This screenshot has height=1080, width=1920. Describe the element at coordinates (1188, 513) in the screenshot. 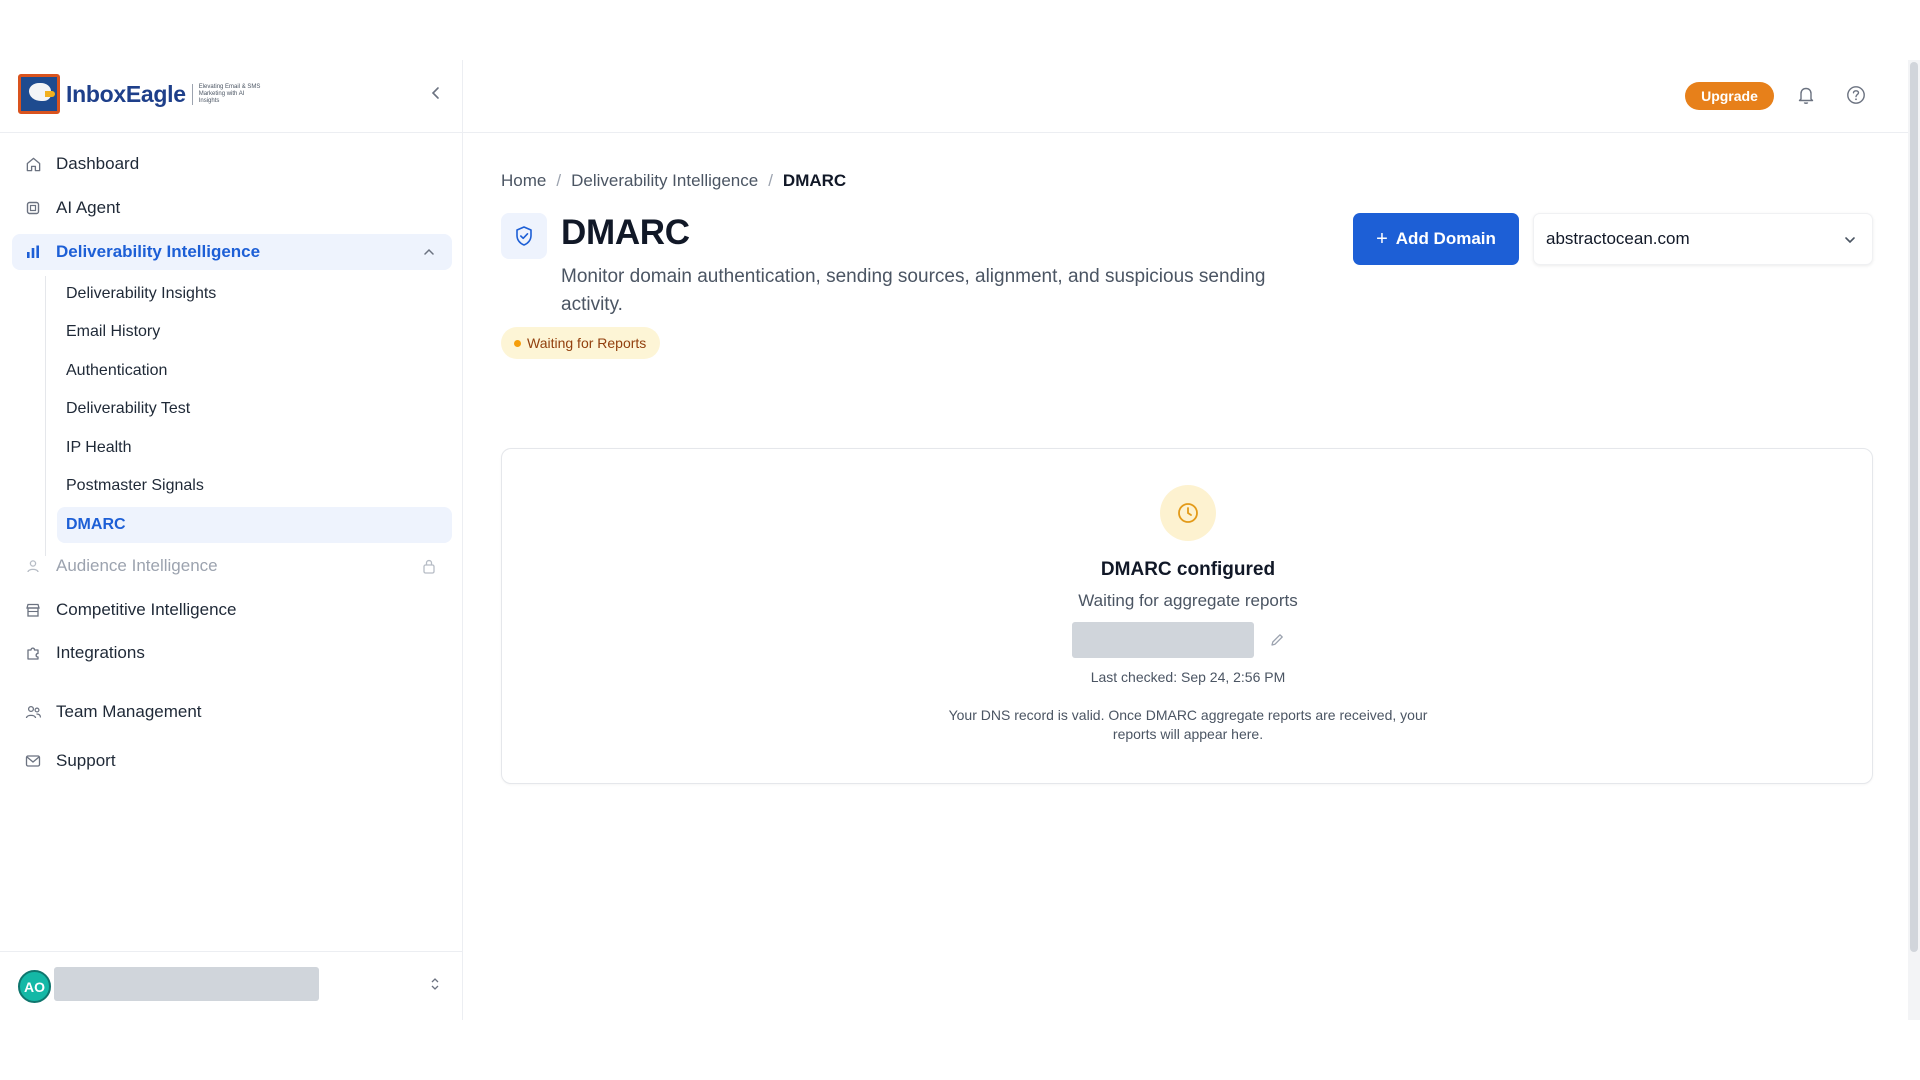

I see `clock-icon` at that location.